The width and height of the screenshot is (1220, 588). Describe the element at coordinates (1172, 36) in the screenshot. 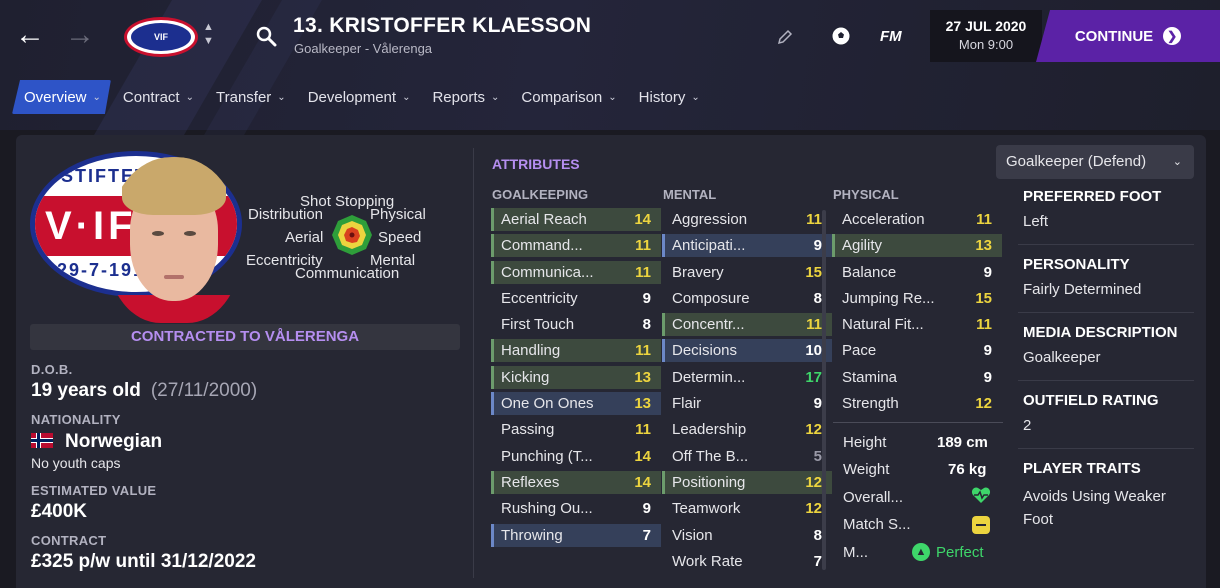

I see `arrow-right-circle-icon: ❯` at that location.